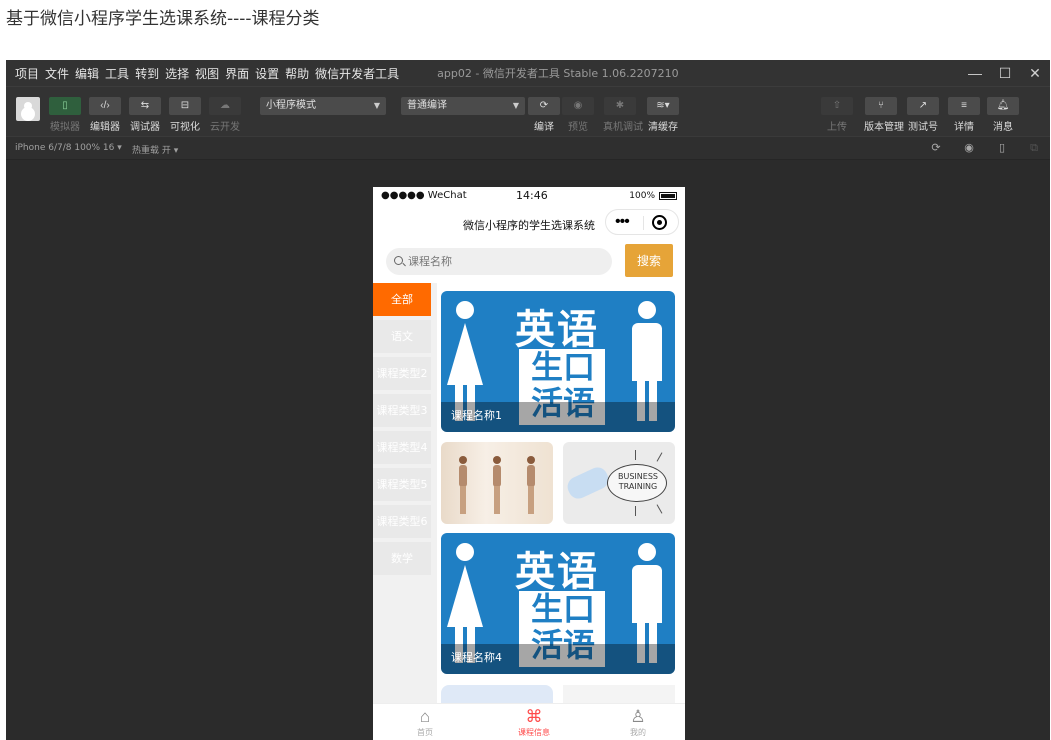 The width and height of the screenshot is (1051, 740). Describe the element at coordinates (402, 299) in the screenshot. I see `category-all: 全部` at that location.